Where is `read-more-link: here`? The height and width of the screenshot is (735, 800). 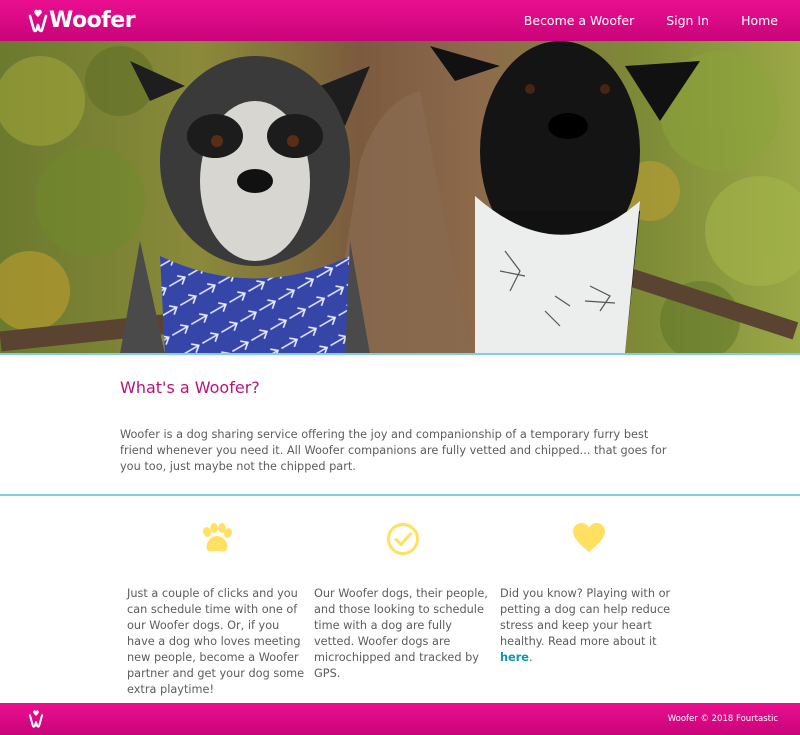
read-more-link: here is located at coordinates (514, 657).